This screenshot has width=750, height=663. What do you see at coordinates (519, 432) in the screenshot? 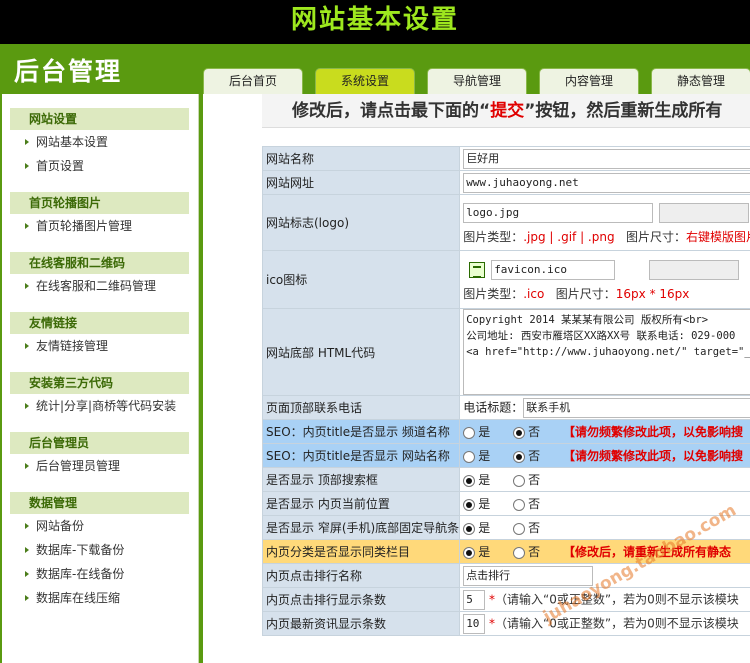
I see `seo-channel-no-radio` at bounding box center [519, 432].